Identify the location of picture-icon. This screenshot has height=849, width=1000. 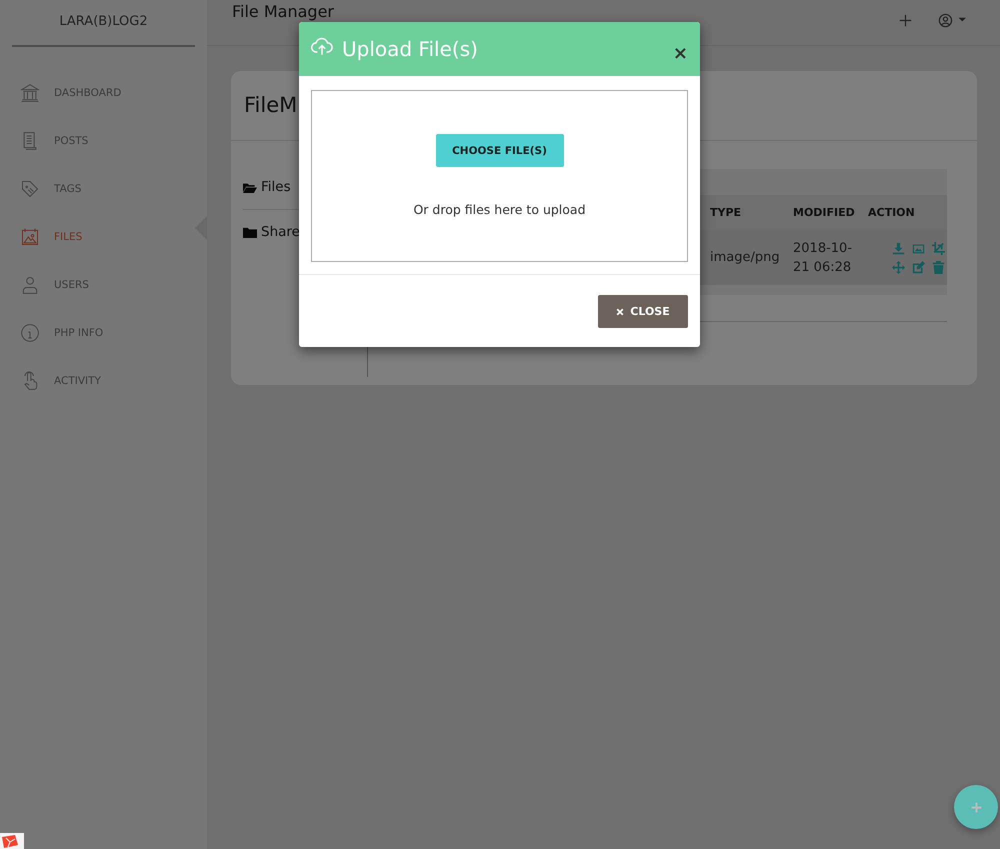
(30, 237).